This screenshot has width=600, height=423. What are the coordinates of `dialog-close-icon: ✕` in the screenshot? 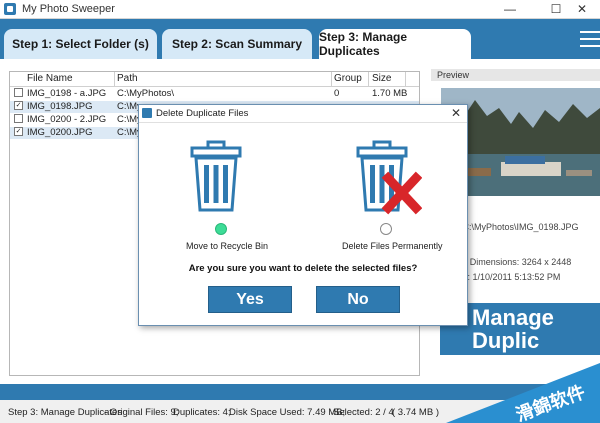 It's located at (456, 113).